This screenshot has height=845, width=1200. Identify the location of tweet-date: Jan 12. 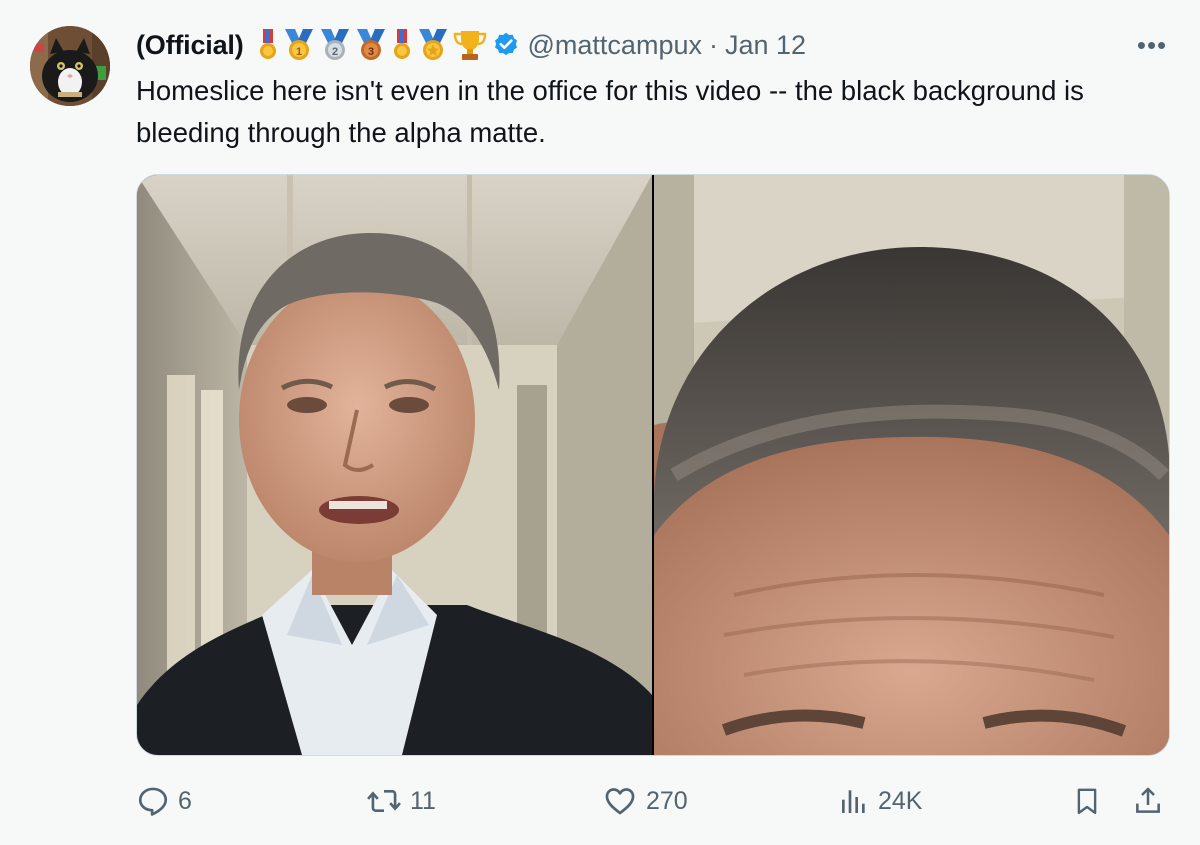
(765, 45).